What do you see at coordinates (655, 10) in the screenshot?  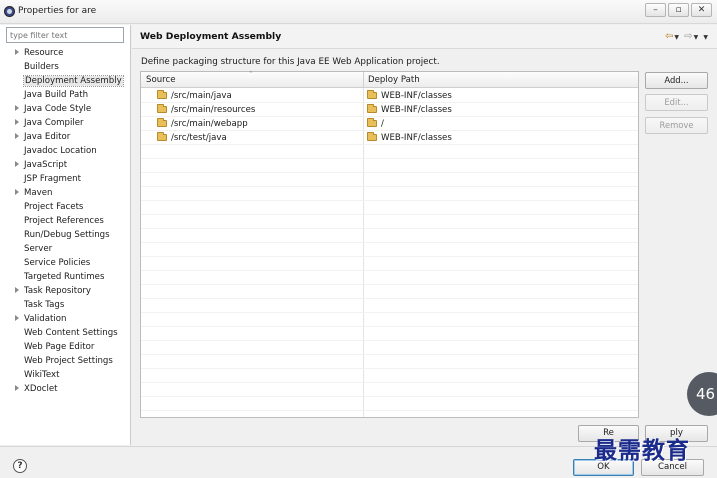 I see `minimize-button: –` at bounding box center [655, 10].